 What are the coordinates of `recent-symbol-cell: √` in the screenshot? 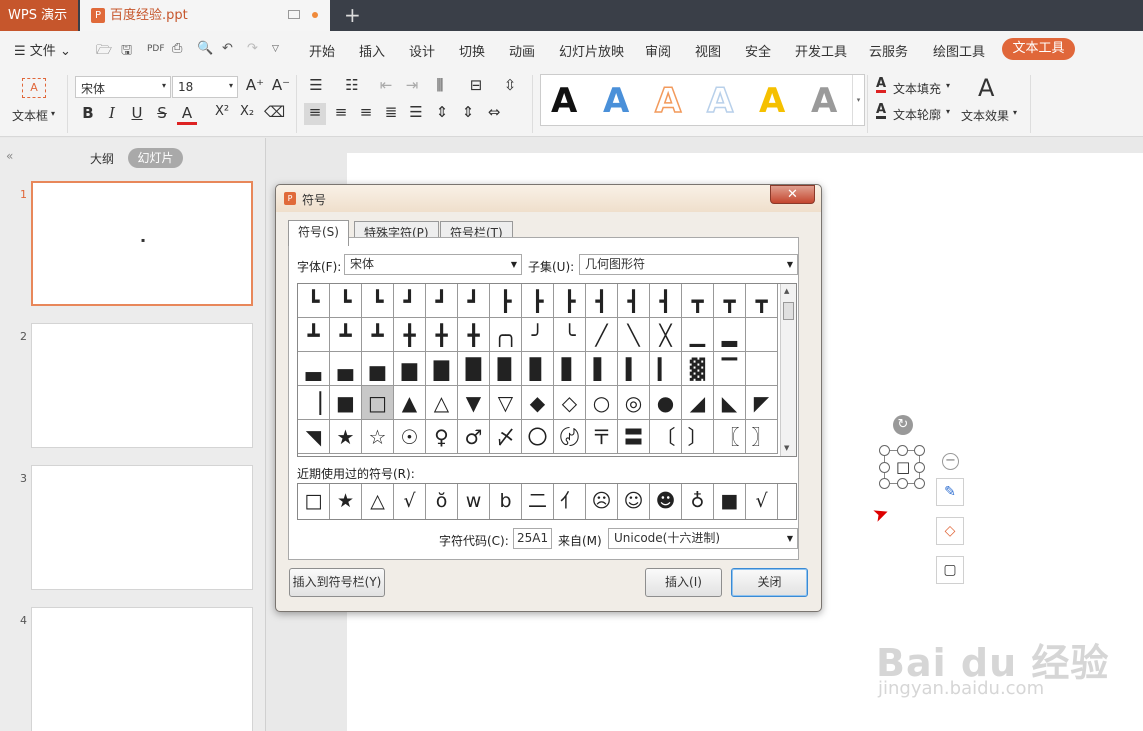 It's located at (410, 501).